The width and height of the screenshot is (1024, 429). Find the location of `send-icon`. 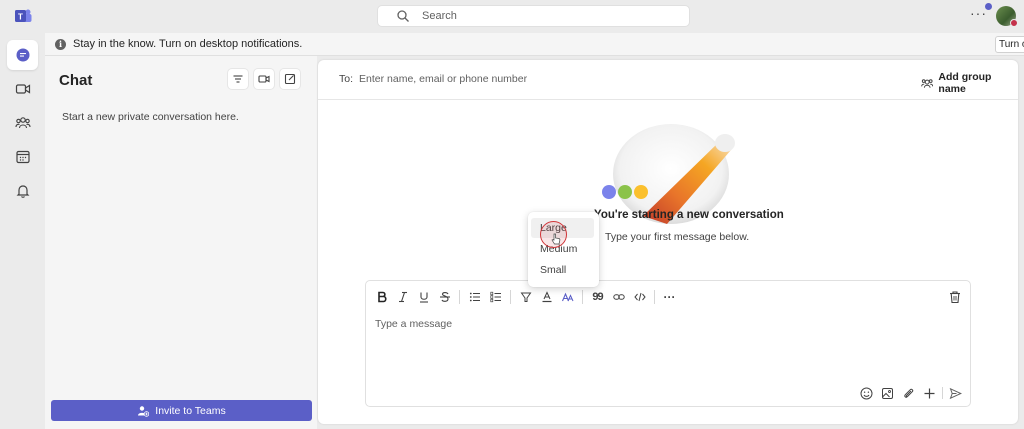

send-icon is located at coordinates (955, 393).